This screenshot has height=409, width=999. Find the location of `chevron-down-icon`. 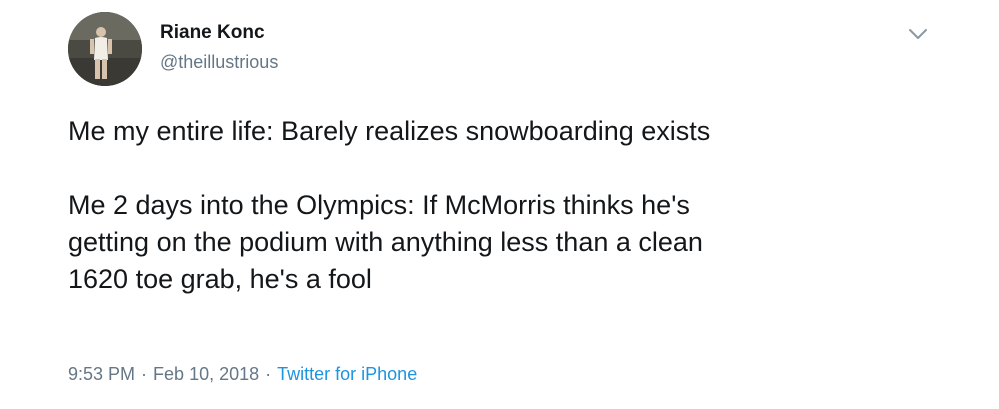

chevron-down-icon is located at coordinates (918, 34).